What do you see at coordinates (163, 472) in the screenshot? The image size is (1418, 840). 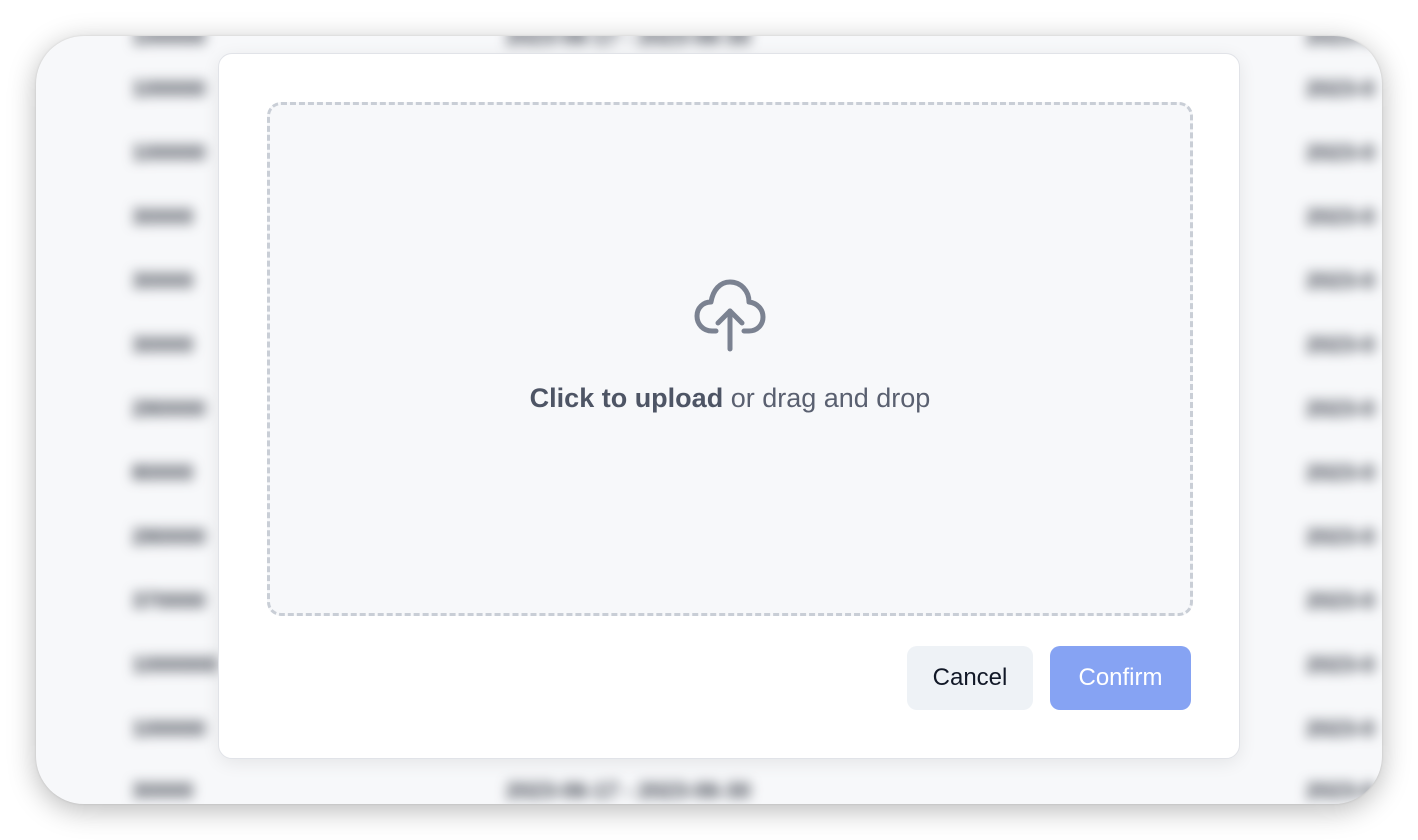 I see `row-amount: 80000` at bounding box center [163, 472].